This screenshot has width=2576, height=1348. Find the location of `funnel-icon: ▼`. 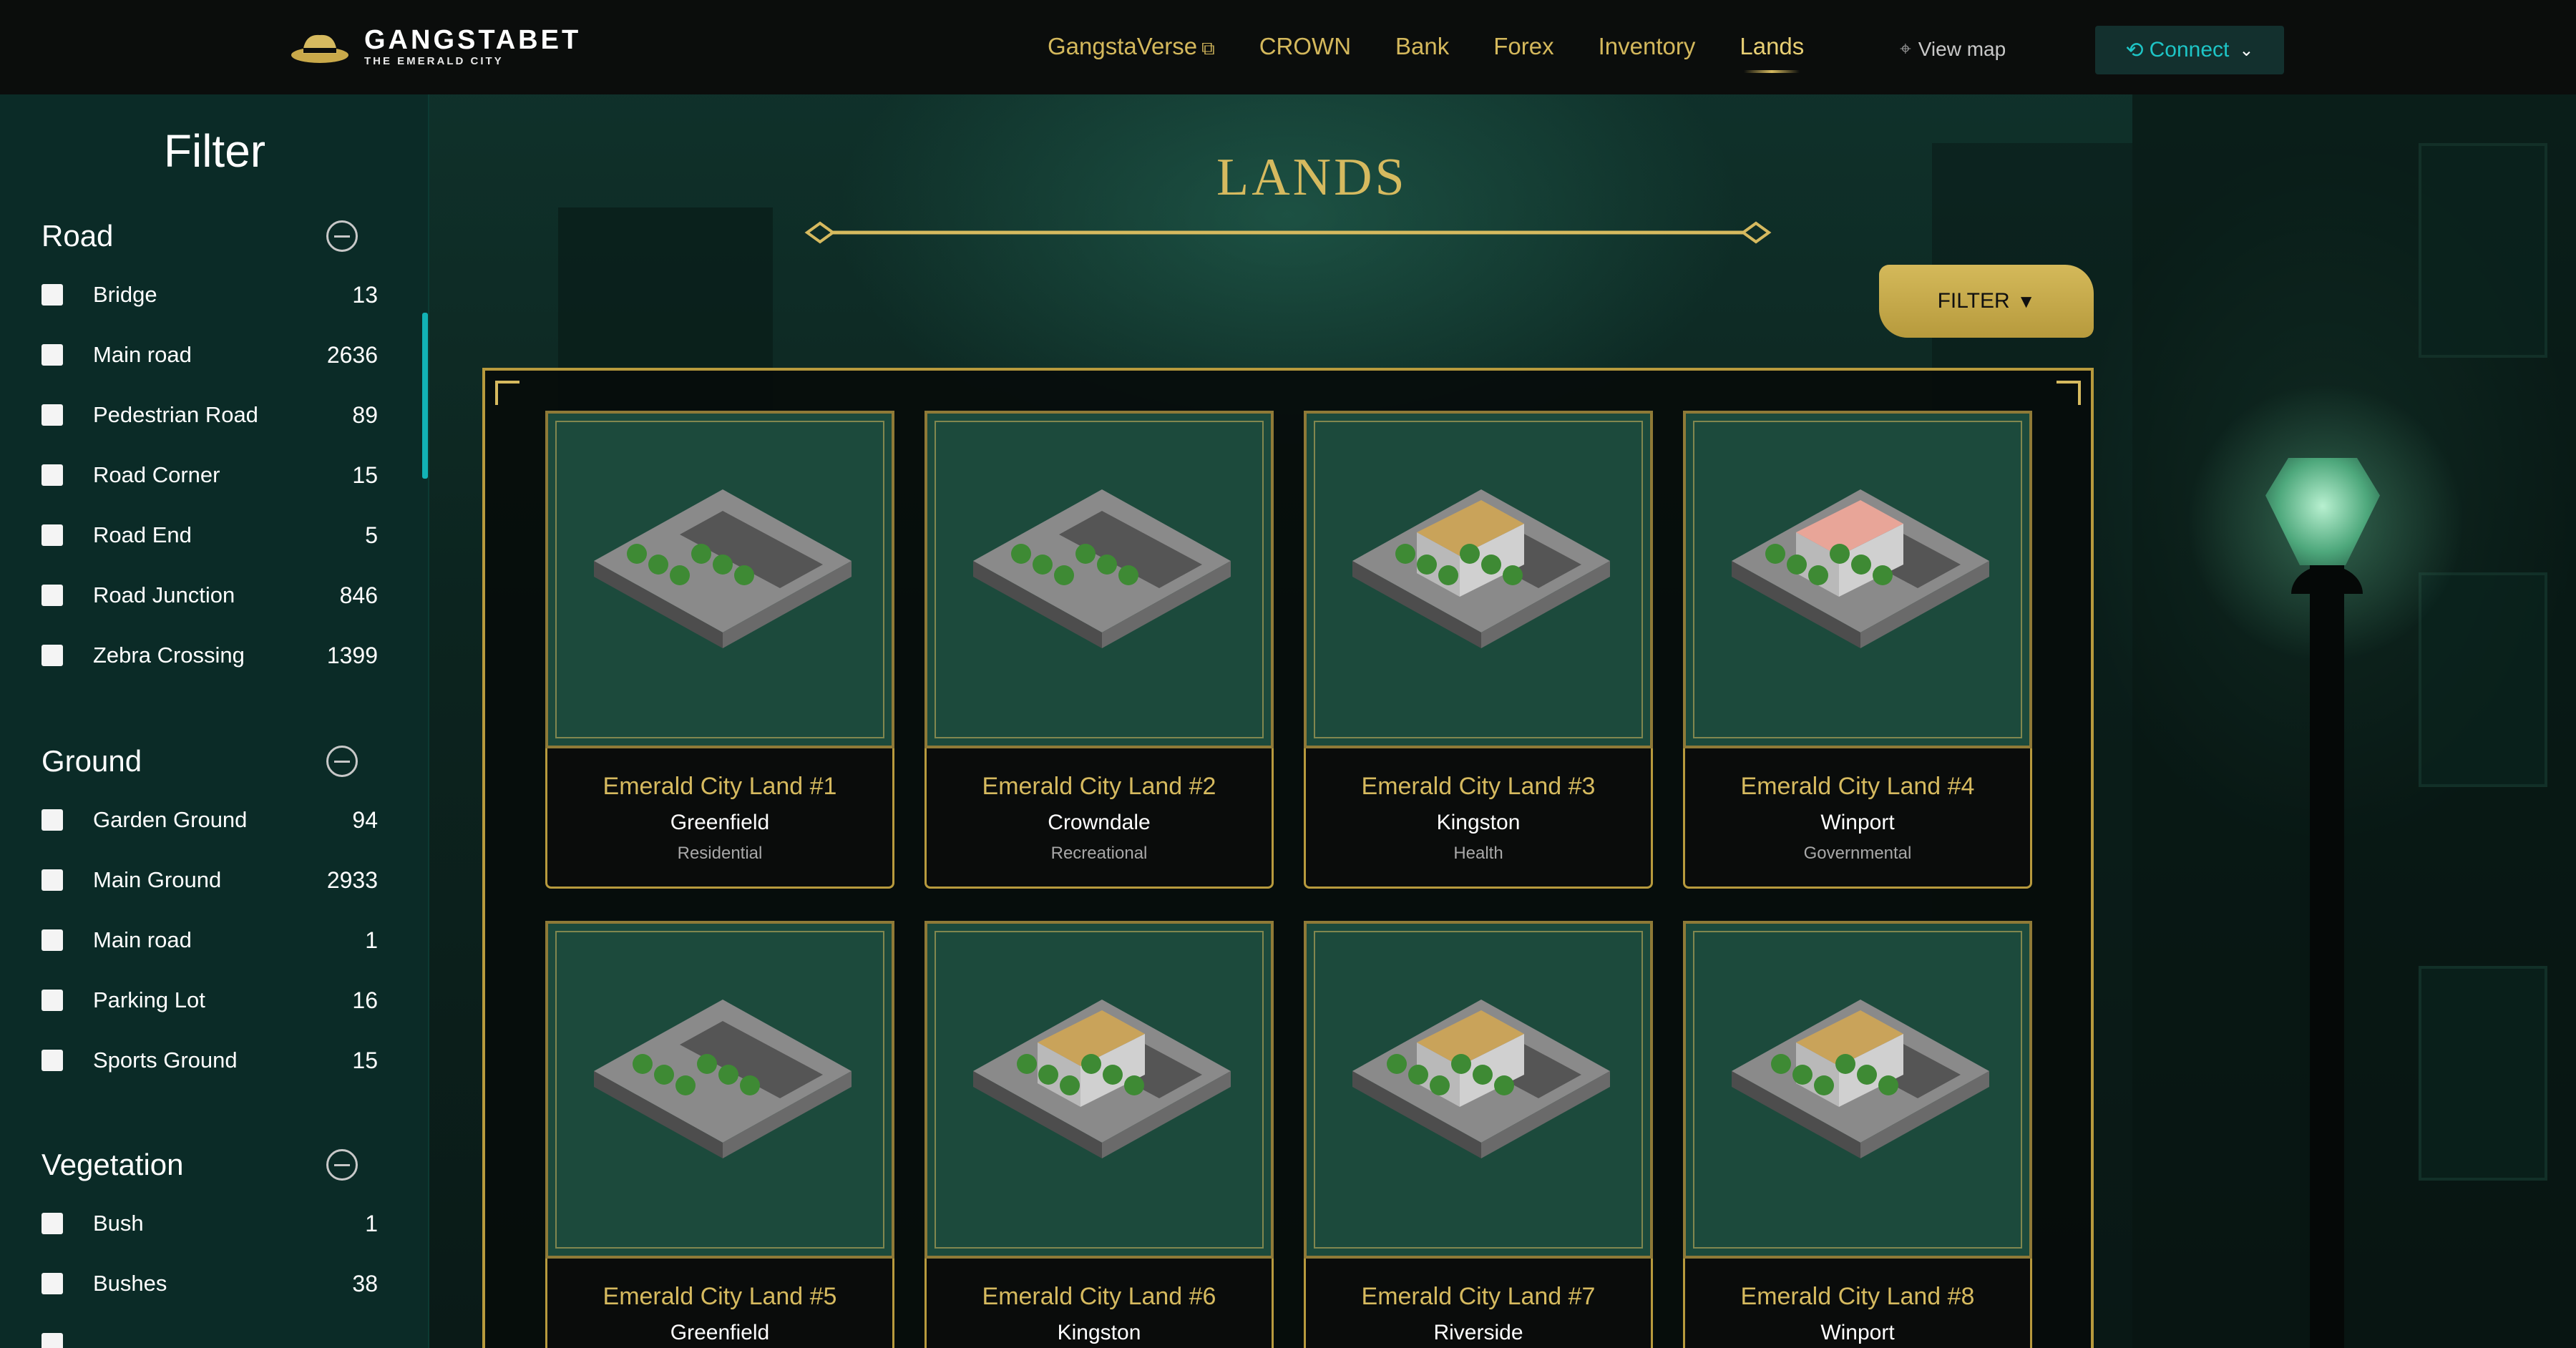

funnel-icon: ▼ is located at coordinates (2026, 301).